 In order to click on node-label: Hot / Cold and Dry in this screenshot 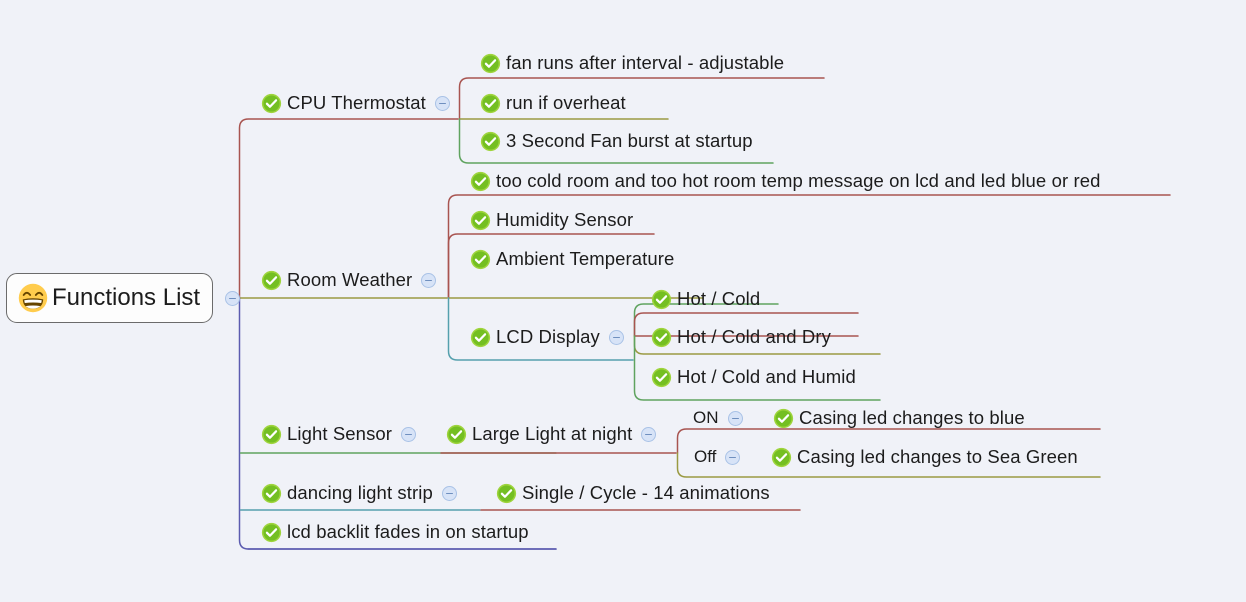, I will do `click(754, 336)`.